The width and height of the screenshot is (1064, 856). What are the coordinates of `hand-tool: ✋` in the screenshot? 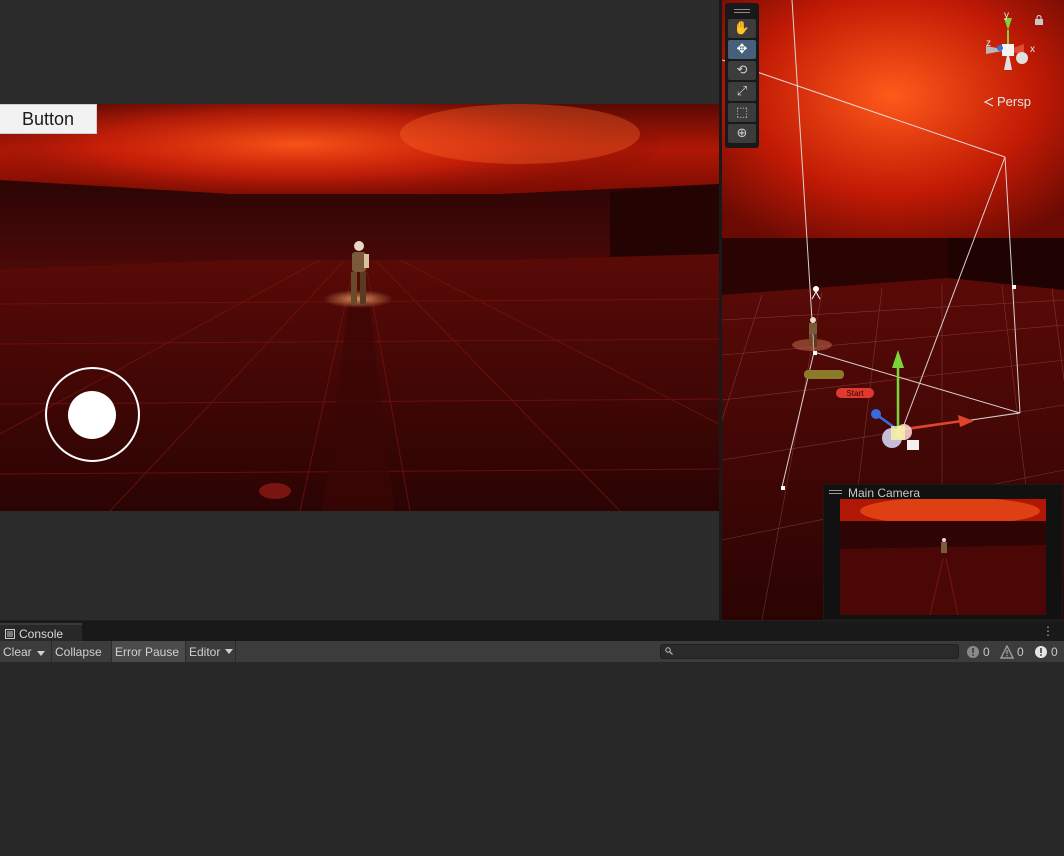 It's located at (742, 28).